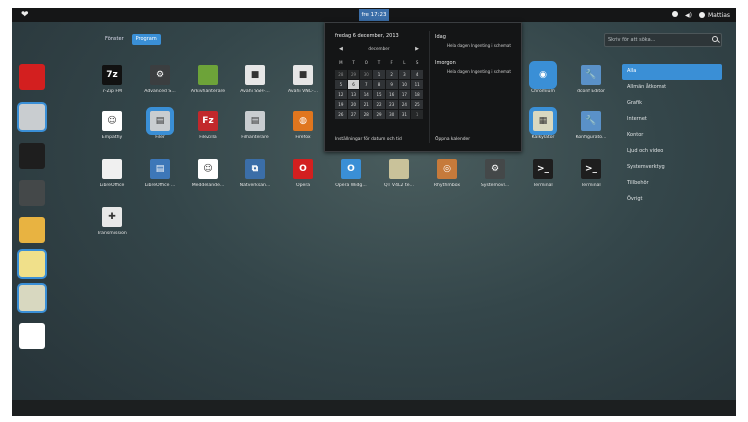 Image resolution: width=748 pixels, height=422 pixels. I want to click on dock-system-monitor-icon, so click(32, 193).